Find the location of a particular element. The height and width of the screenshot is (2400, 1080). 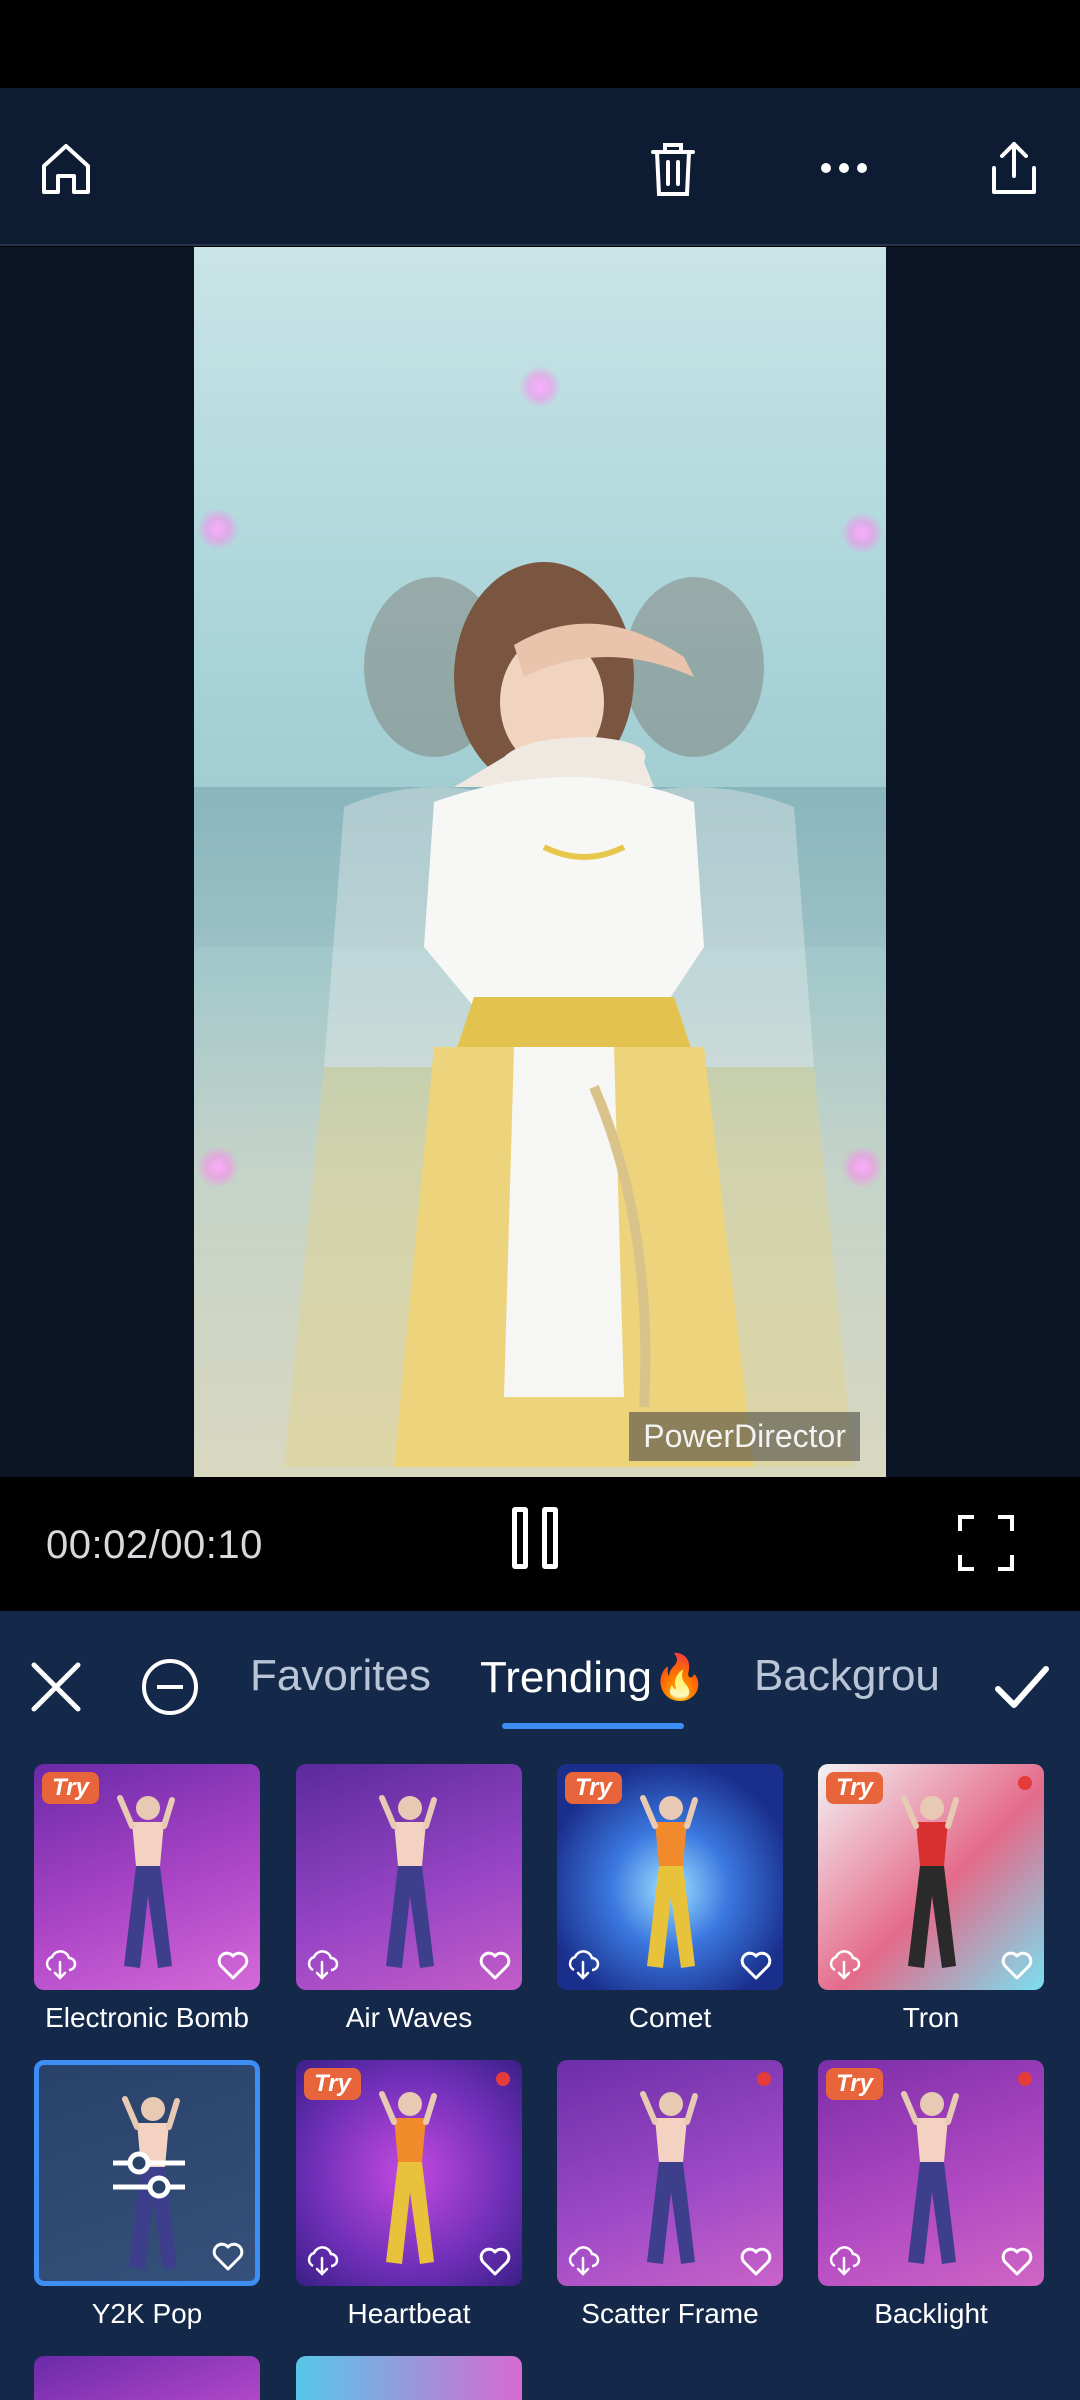

more-icon is located at coordinates (844, 168).